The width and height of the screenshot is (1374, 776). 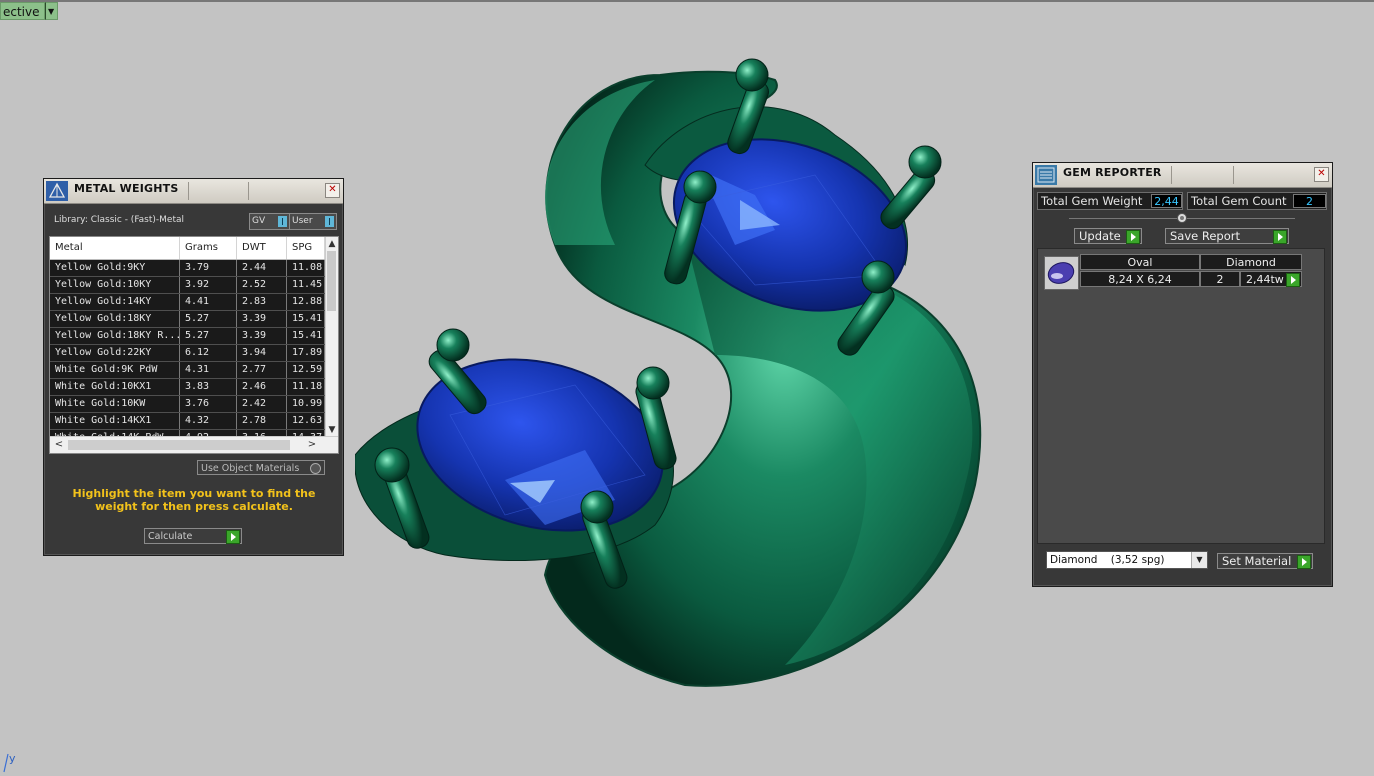 I want to click on table-row: Yellow Gold:9KY 3.79 2.44 11.08, so click(x=194, y=268).